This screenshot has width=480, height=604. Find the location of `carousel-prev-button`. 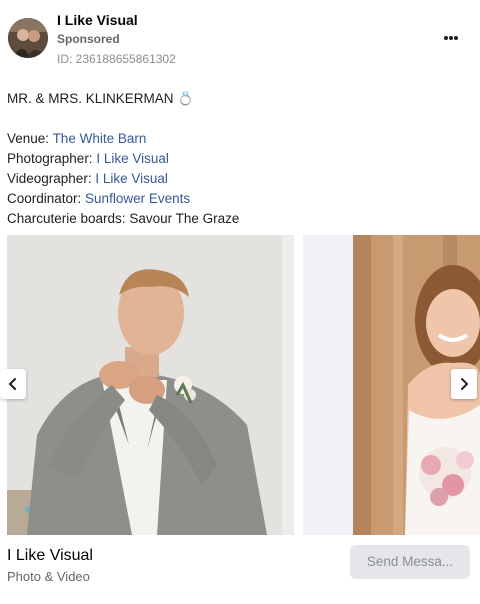

carousel-prev-button is located at coordinates (13, 384).